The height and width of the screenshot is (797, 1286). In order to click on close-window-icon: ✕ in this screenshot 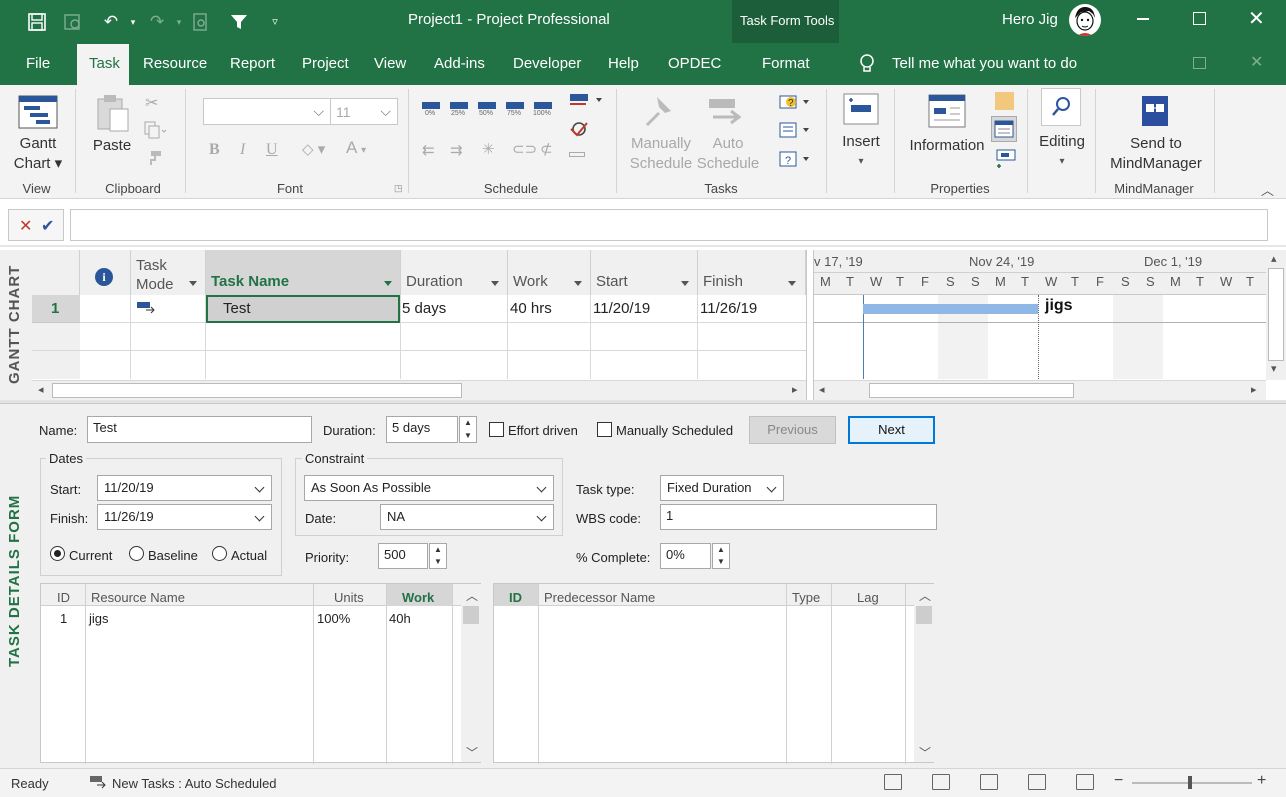, I will do `click(1256, 62)`.